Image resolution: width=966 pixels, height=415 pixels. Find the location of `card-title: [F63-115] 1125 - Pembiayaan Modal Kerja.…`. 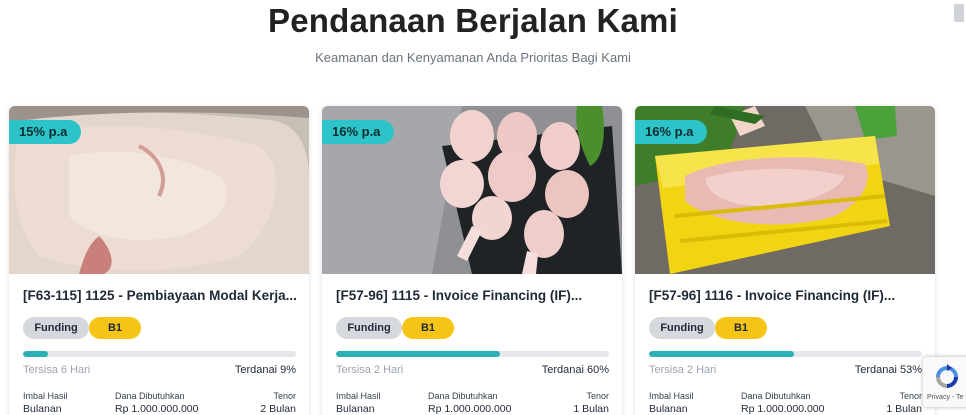

card-title: [F63-115] 1125 - Pembiayaan Modal Kerja.… is located at coordinates (163, 295).